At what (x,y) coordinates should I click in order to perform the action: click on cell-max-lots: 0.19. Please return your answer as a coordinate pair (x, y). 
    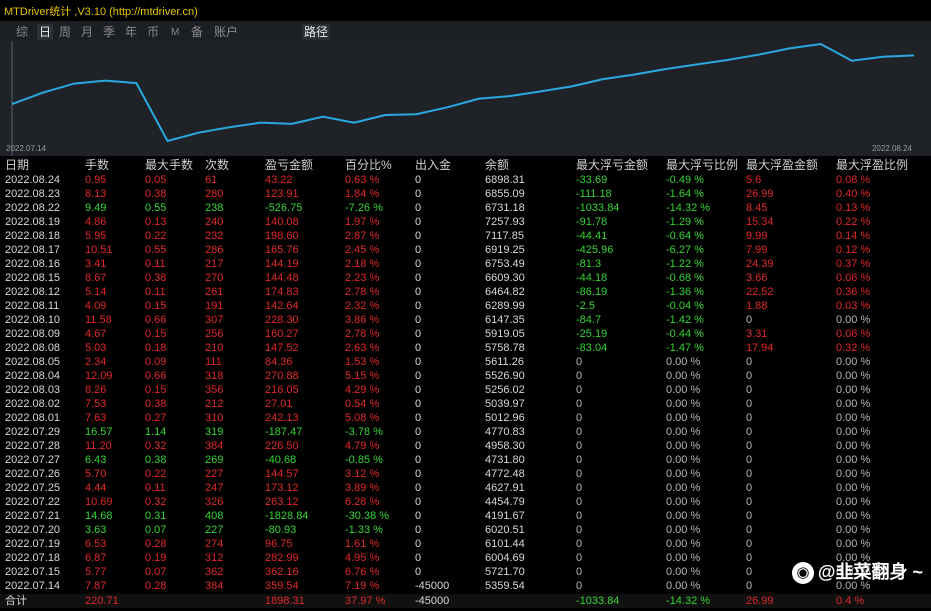
    Looking at the image, I should click on (156, 558).